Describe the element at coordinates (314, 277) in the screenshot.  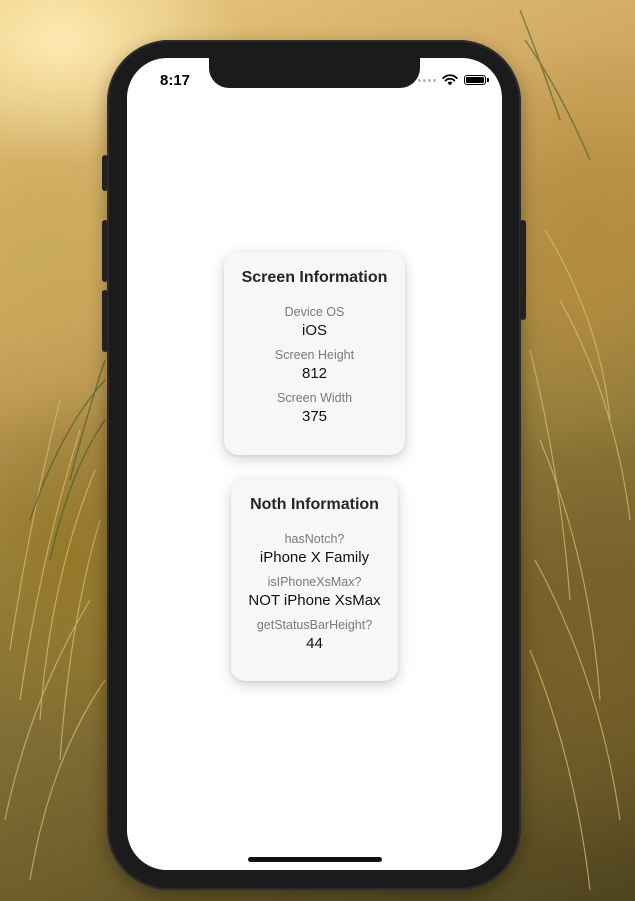
I see `card-title: Screen Information` at that location.